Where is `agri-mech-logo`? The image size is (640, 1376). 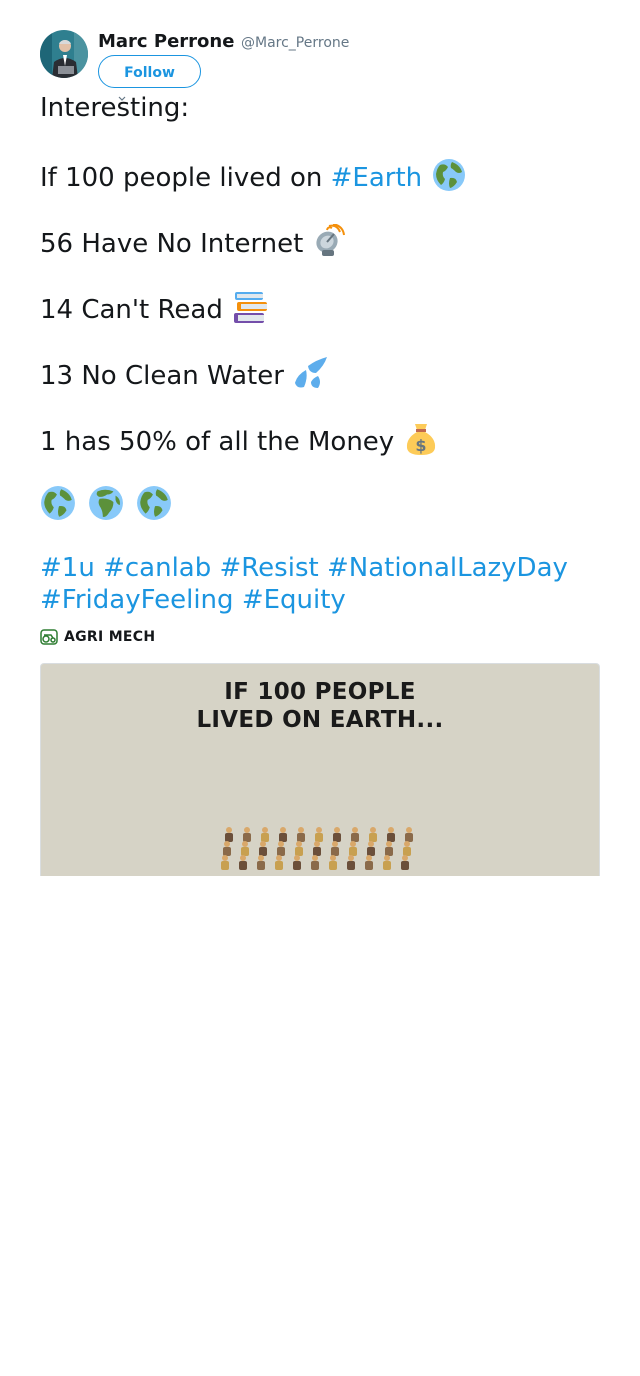 agri-mech-logo is located at coordinates (49, 637).